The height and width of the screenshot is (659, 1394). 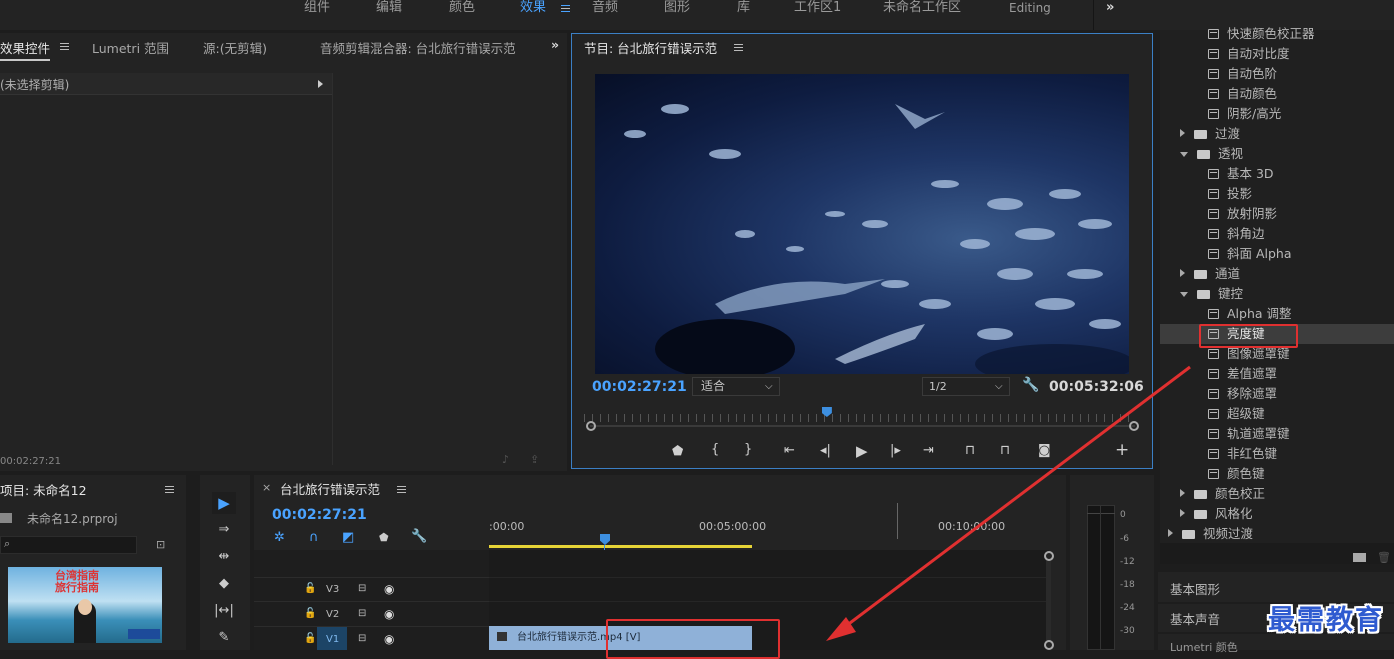 I want to click on watermark-logo: 最需教育, so click(x=1326, y=620).